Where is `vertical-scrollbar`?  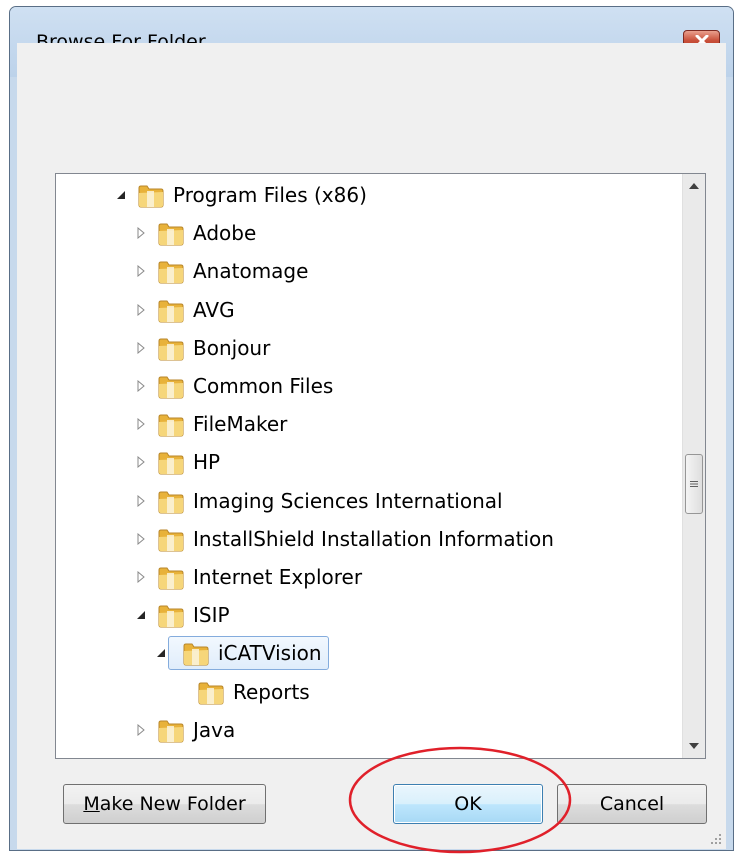 vertical-scrollbar is located at coordinates (693, 466).